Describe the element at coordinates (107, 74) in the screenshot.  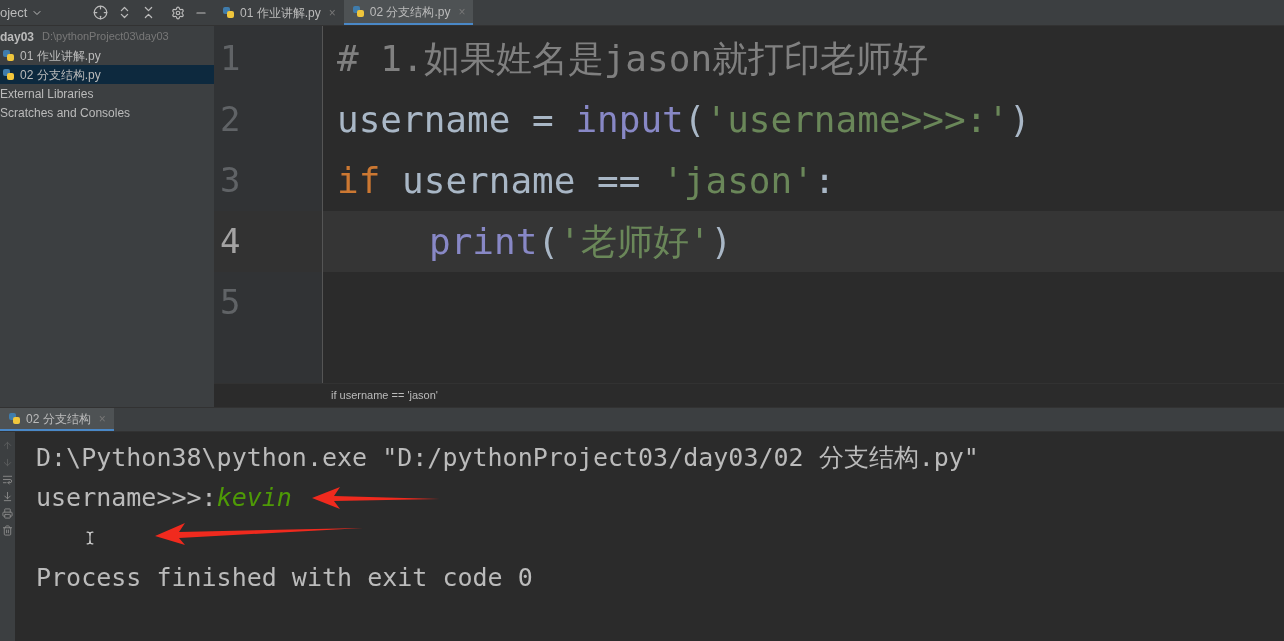
I see `tree-item: 02 分支结构.py` at that location.